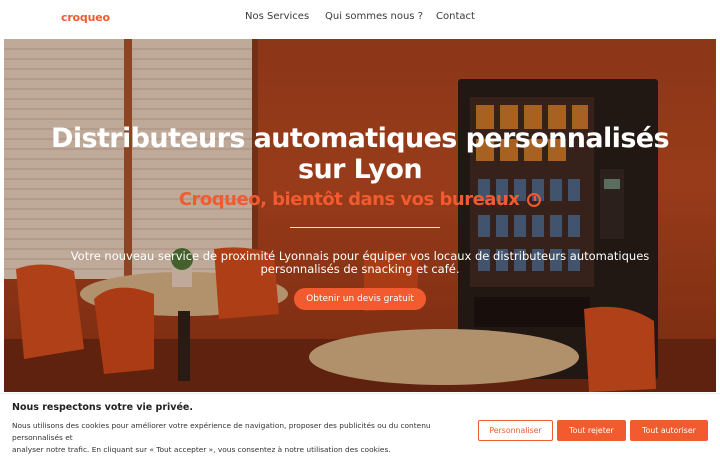 The height and width of the screenshot is (456, 720). What do you see at coordinates (669, 430) in the screenshot?
I see `accept-all-button: Tout autoriser` at bounding box center [669, 430].